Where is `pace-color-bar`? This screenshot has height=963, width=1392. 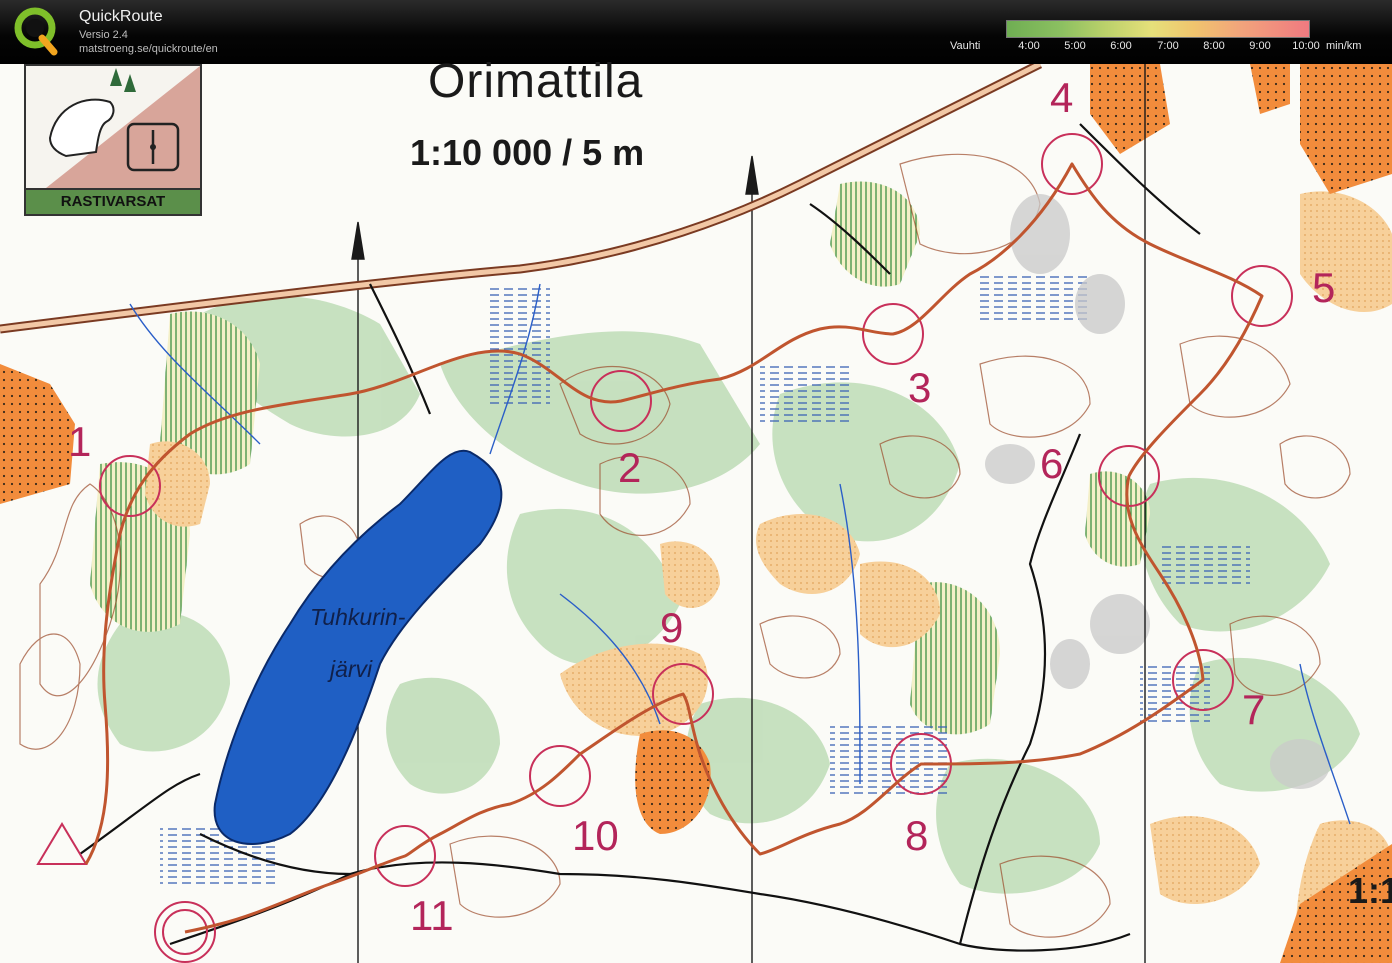
pace-color-bar is located at coordinates (1158, 29).